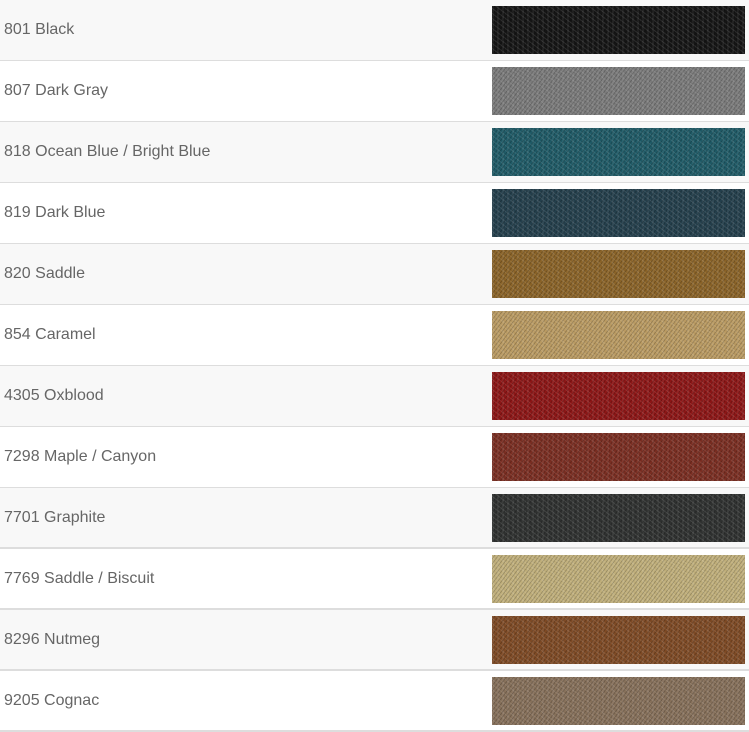  What do you see at coordinates (374, 335) in the screenshot?
I see `color-row: 854 Caramel` at bounding box center [374, 335].